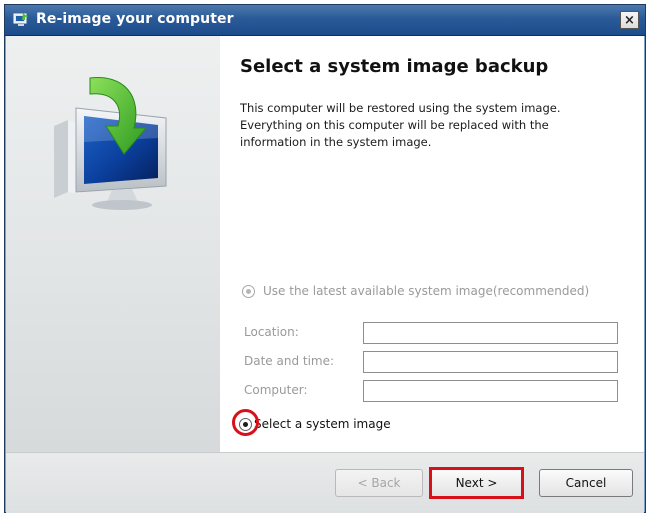  What do you see at coordinates (336, 142) in the screenshot?
I see `description-line: information in the system image.` at bounding box center [336, 142].